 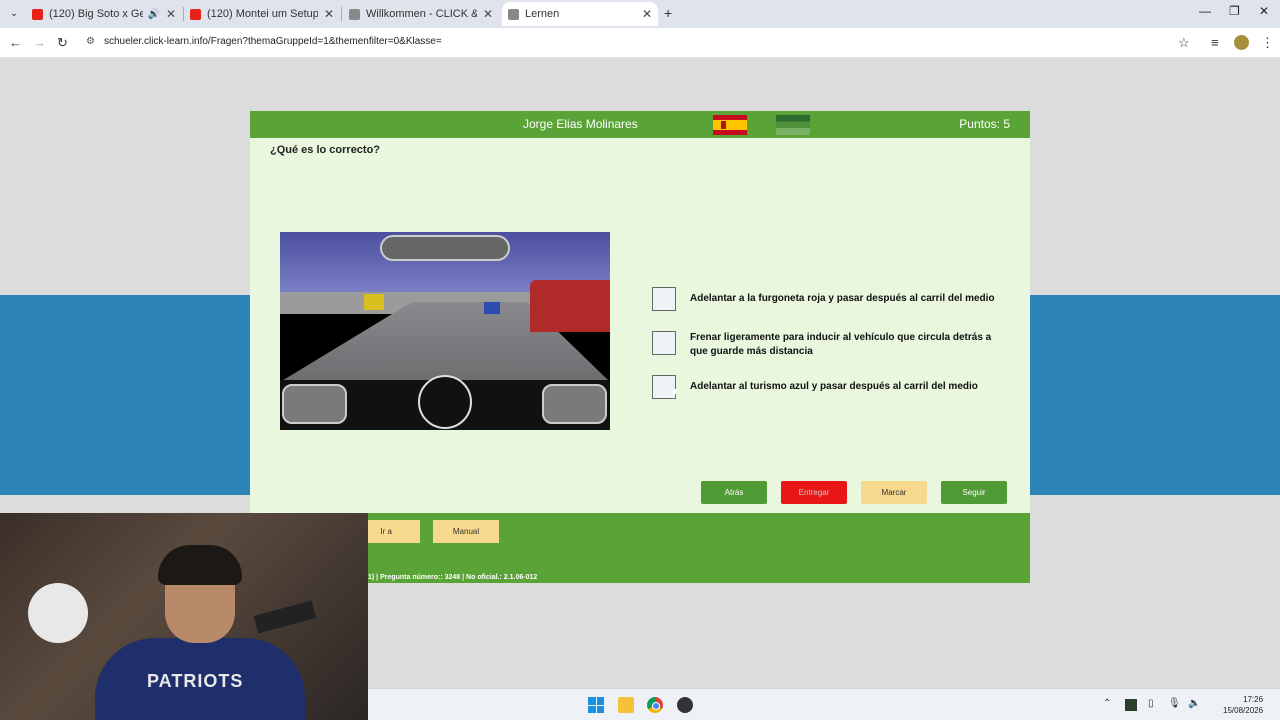 What do you see at coordinates (285, 617) in the screenshot?
I see `microphone-arm` at bounding box center [285, 617].